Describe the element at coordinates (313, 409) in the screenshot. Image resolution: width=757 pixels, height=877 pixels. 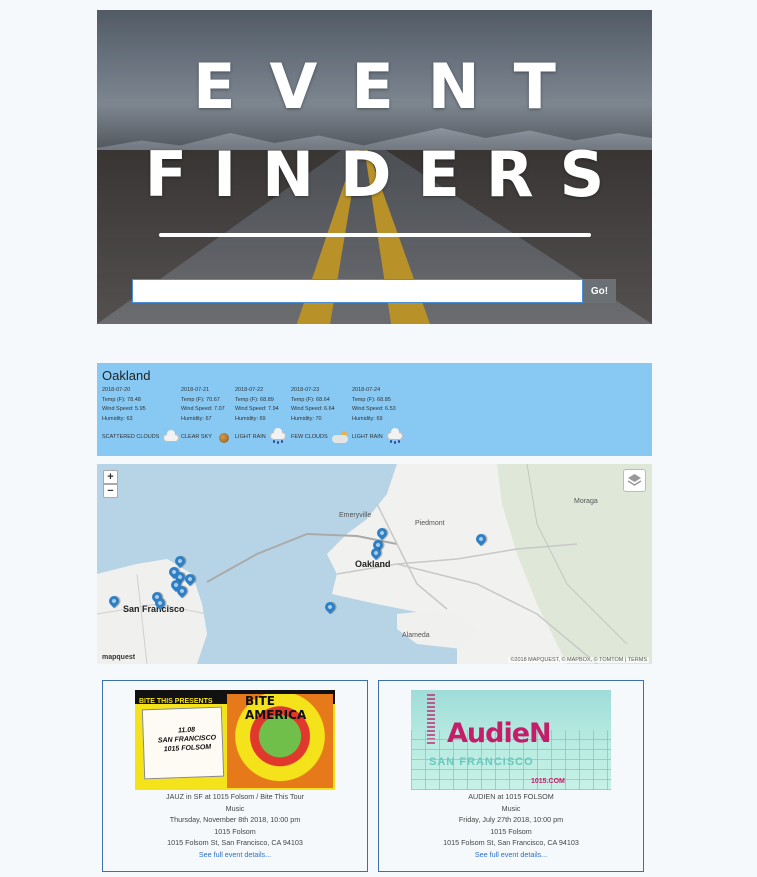
I see `forecast-wind: Wind Speed: 6.64` at that location.